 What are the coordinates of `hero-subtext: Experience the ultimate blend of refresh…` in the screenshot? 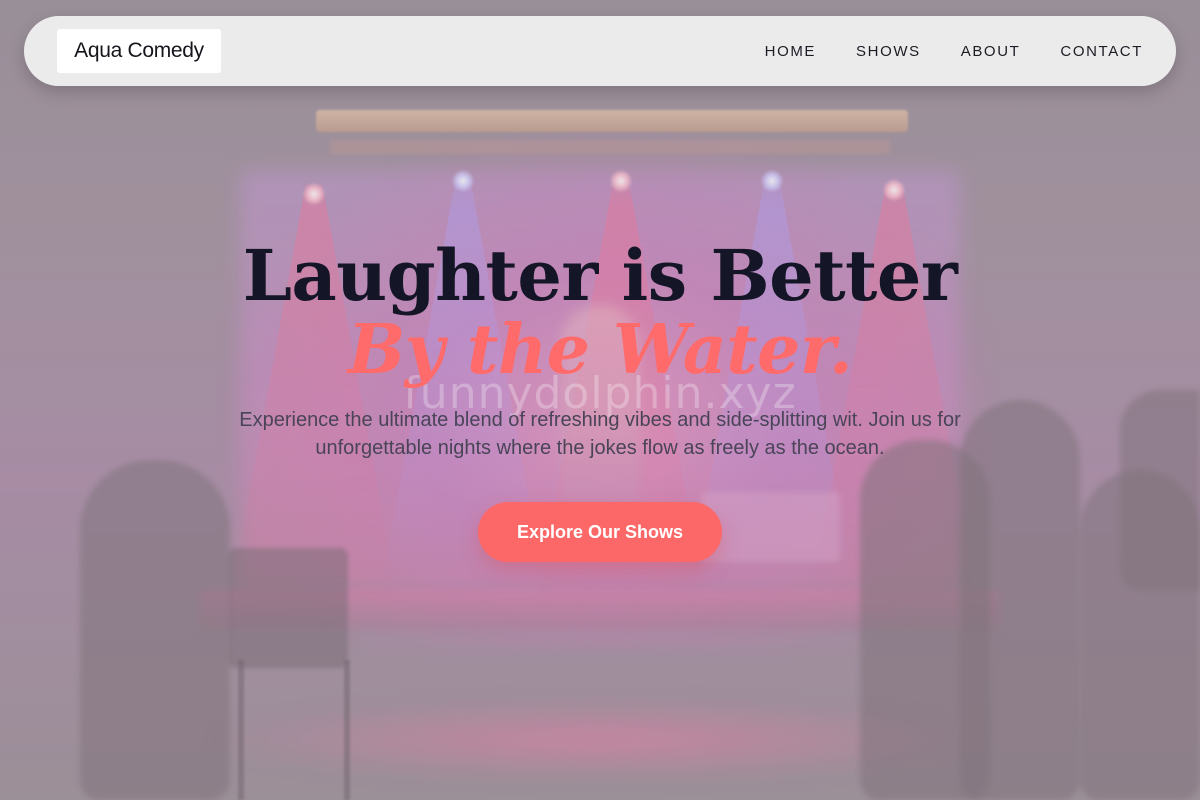 It's located at (600, 434).